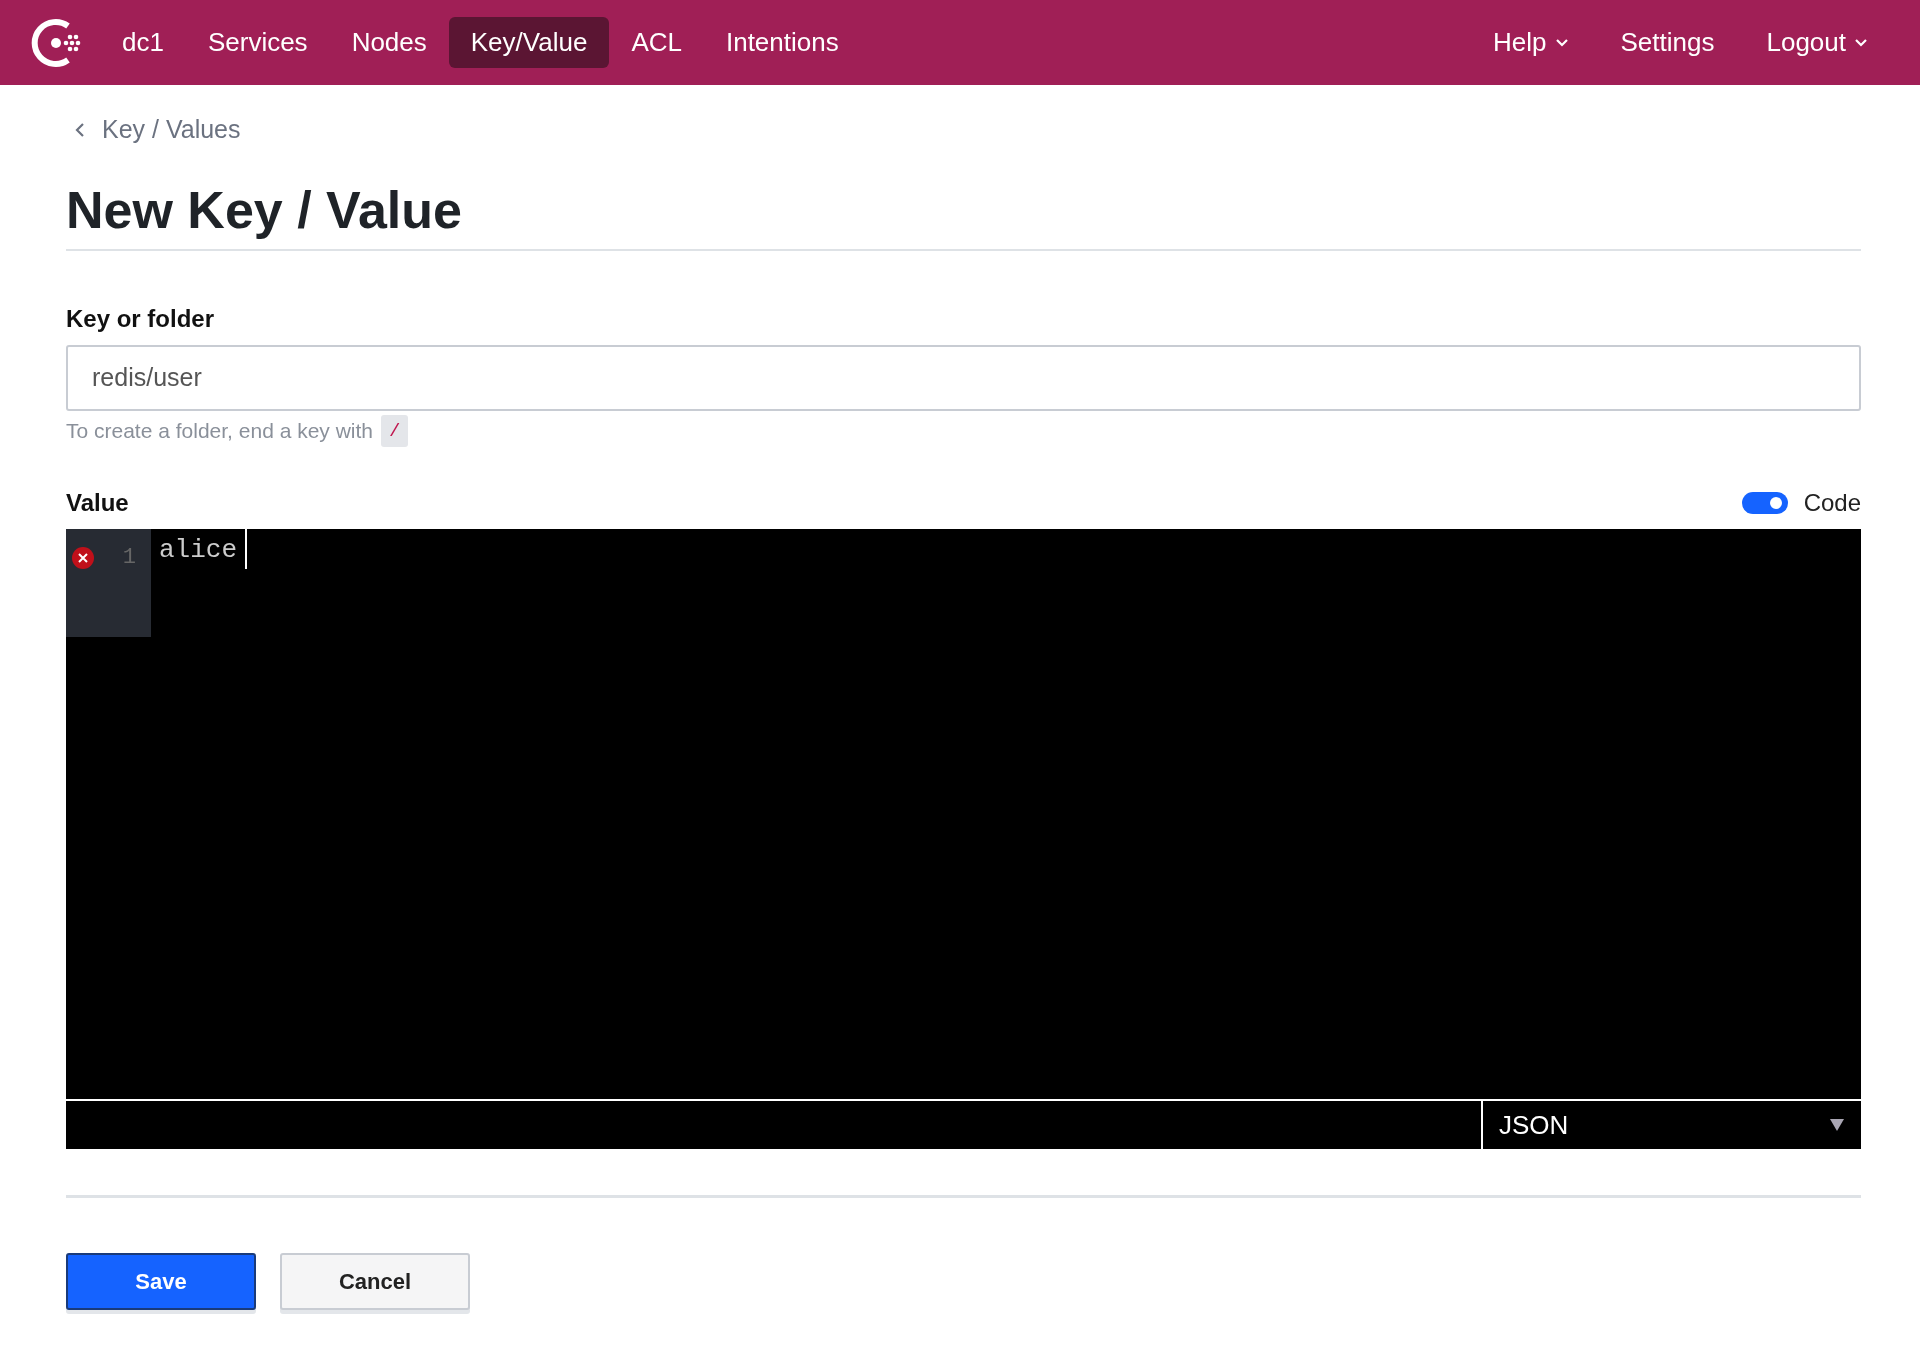 The width and height of the screenshot is (1920, 1351). I want to click on nav-link: Nodes, so click(389, 42).